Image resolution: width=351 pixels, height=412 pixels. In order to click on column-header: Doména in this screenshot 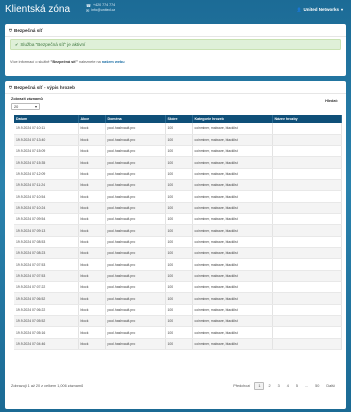, I will do `click(135, 119)`.